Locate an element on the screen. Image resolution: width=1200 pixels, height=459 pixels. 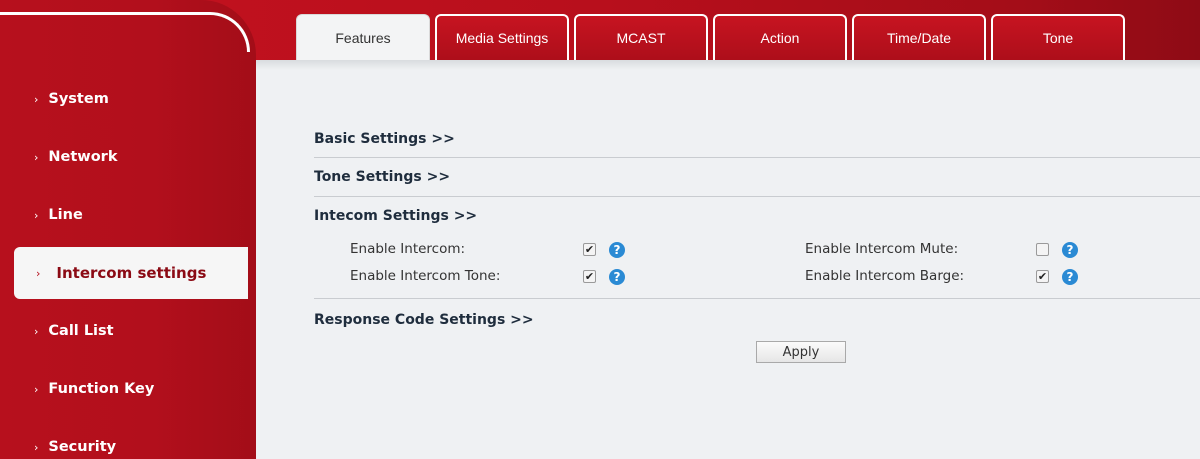
enable-intercom-mute-label: Enable Intercom Mute: is located at coordinates (882, 249).